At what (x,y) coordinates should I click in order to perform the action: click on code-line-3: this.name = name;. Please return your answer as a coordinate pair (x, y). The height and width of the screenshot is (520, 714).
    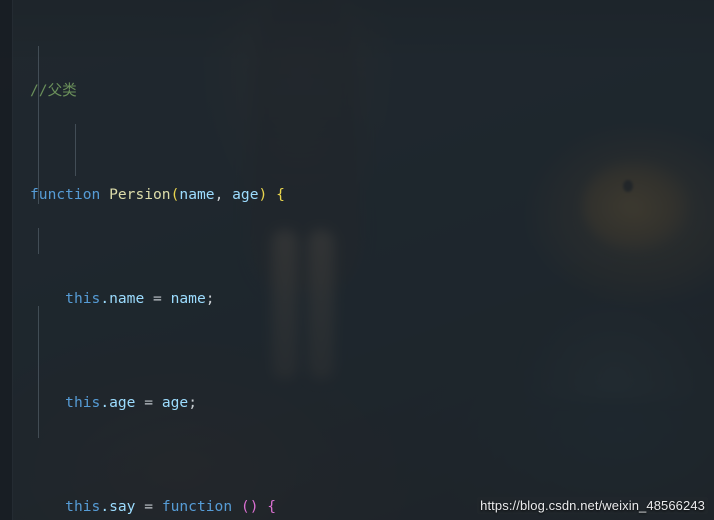
    Looking at the image, I should click on (357, 299).